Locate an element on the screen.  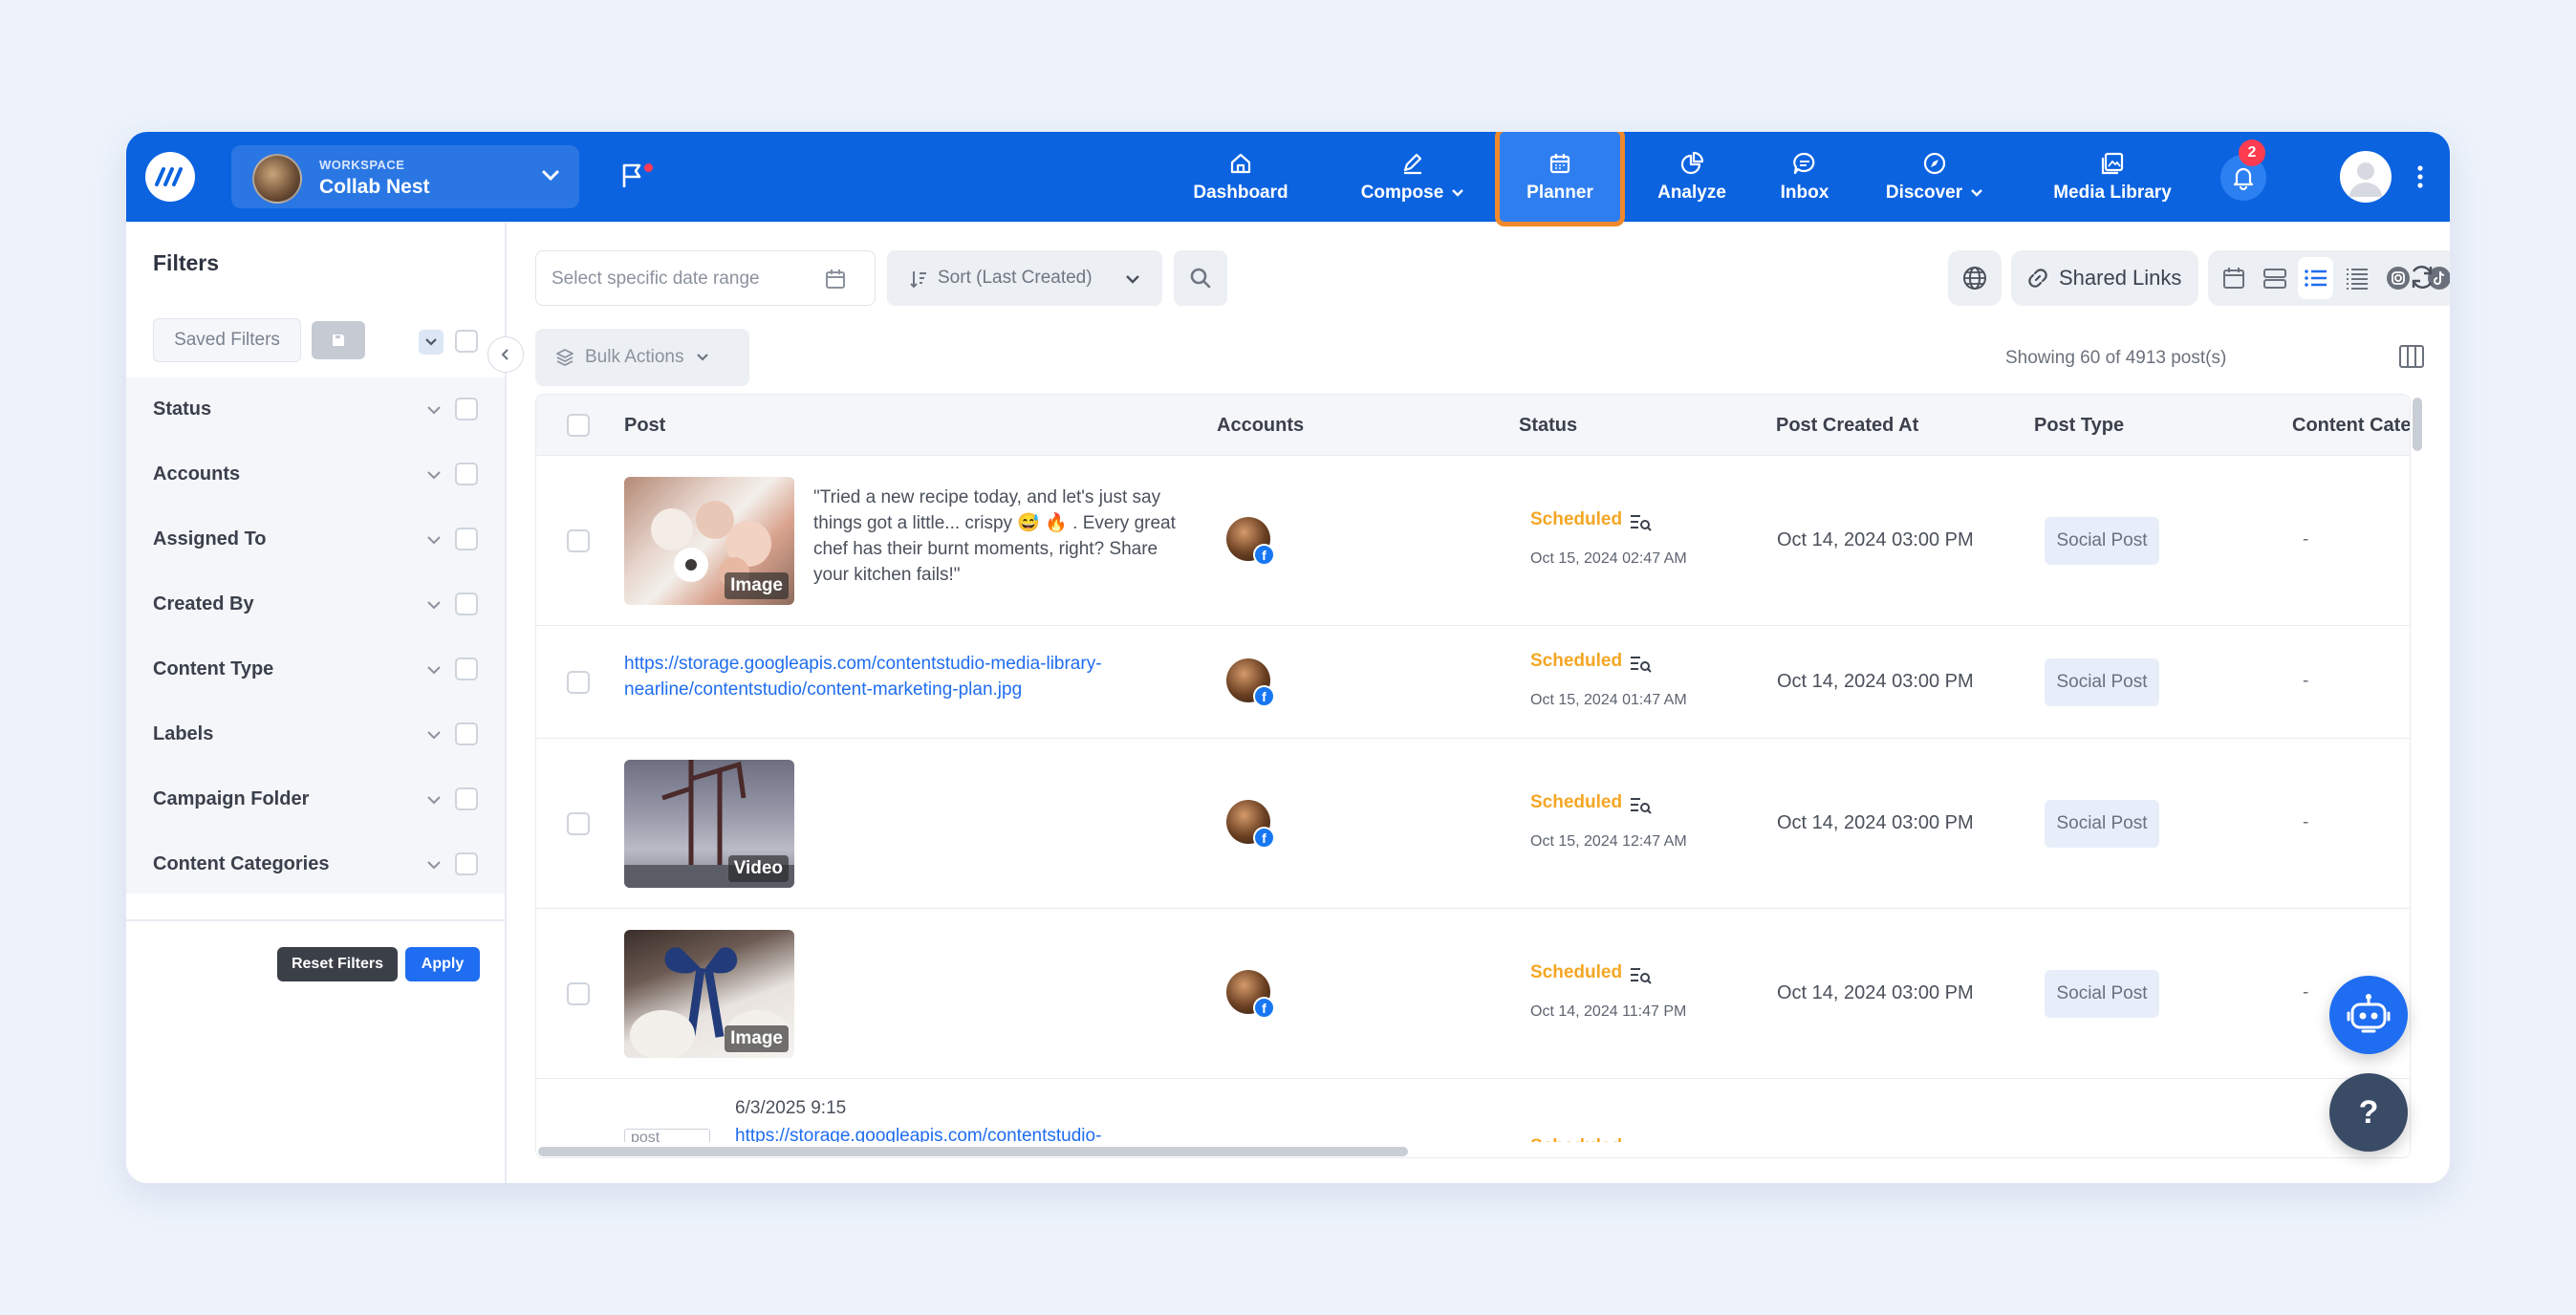
col-post-created-at: Post Created At is located at coordinates (1847, 425).